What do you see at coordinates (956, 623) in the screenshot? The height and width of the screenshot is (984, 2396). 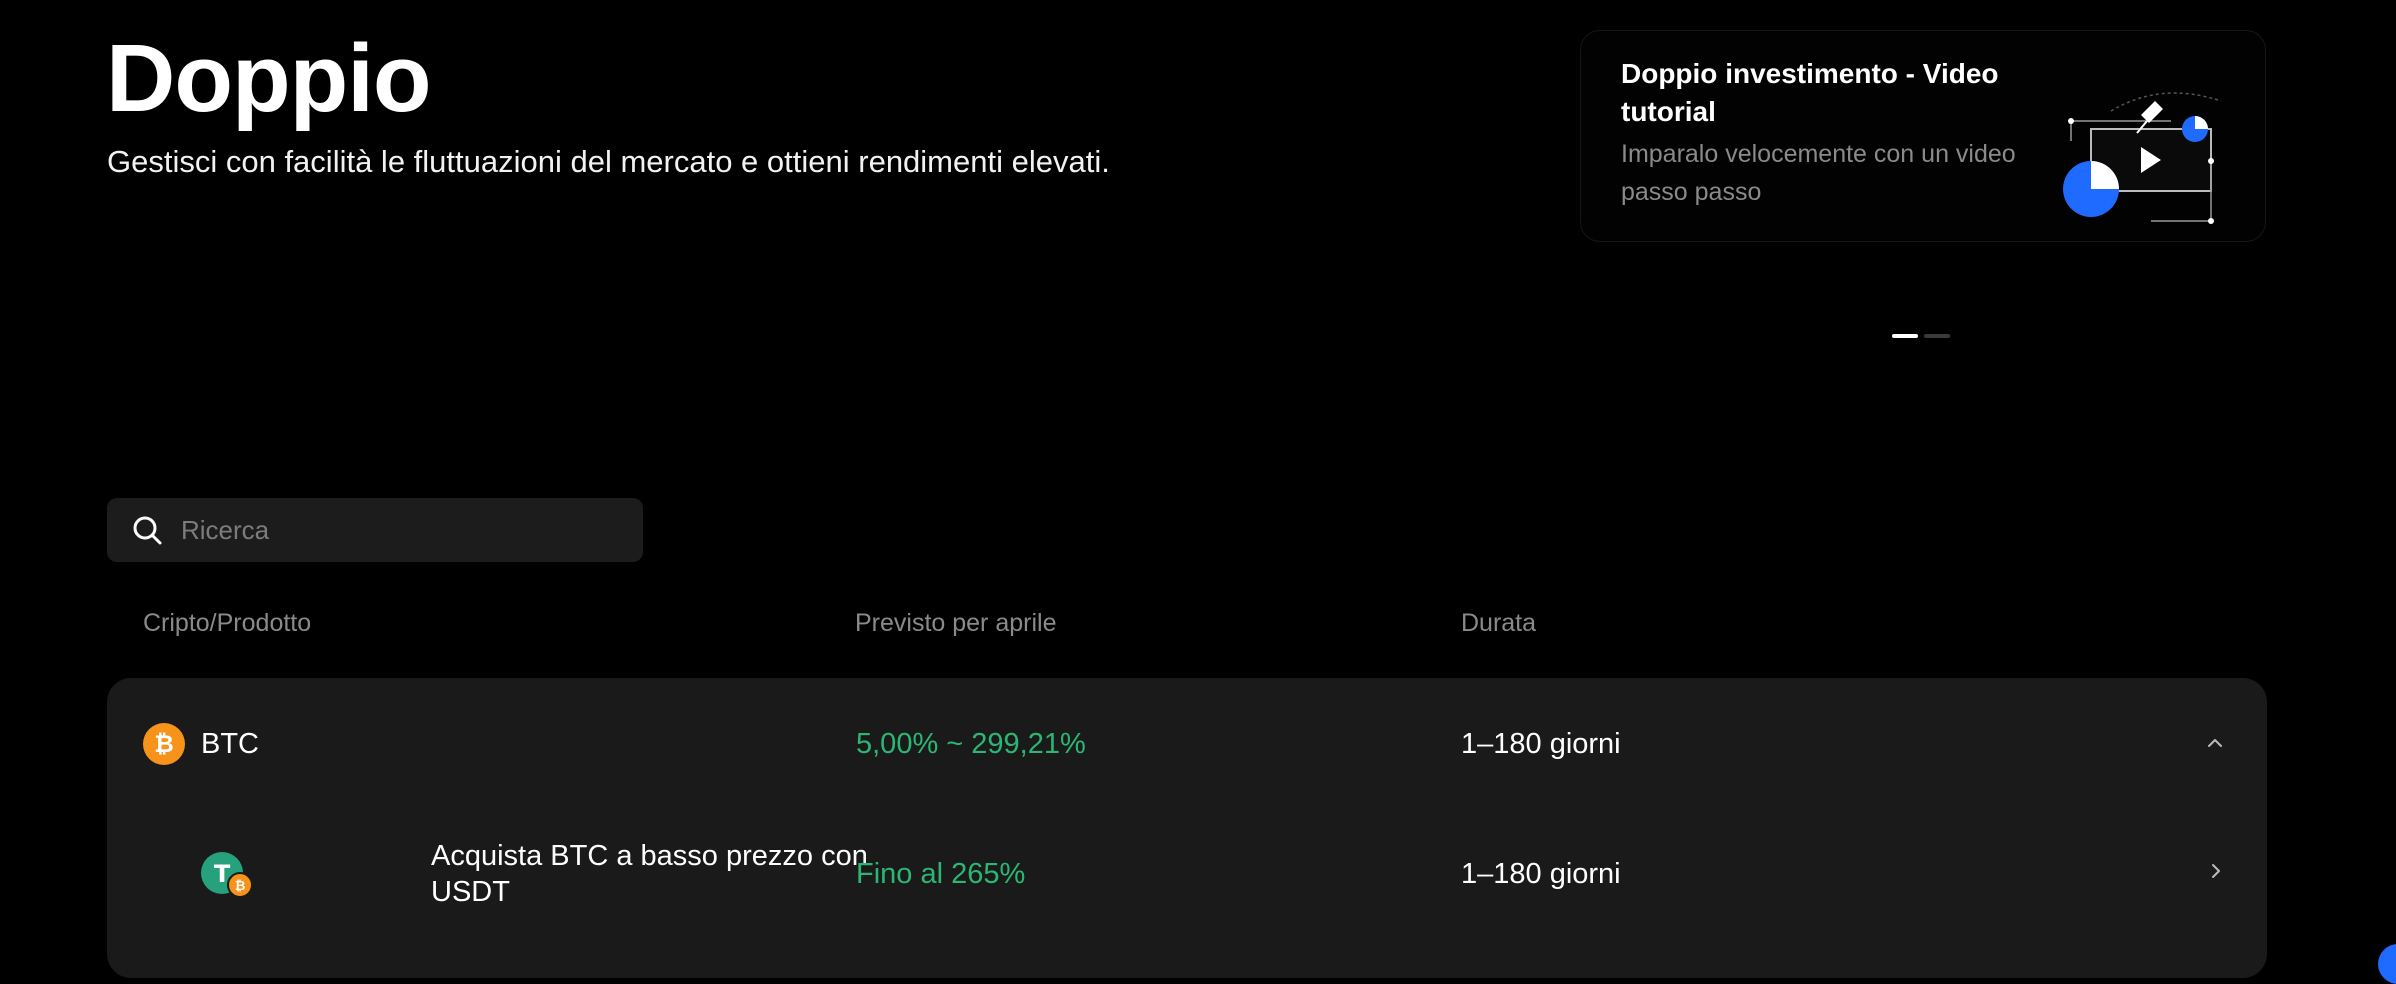 I see `column-header-apr: Previsto per aprile` at bounding box center [956, 623].